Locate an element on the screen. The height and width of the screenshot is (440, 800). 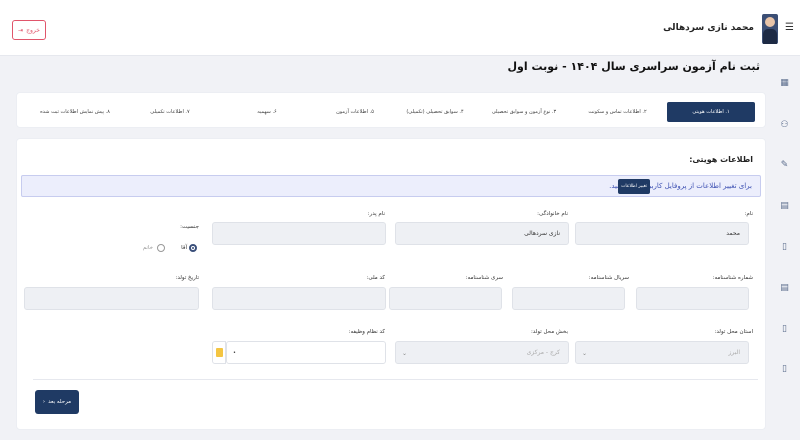
avatar is located at coordinates (770, 29).